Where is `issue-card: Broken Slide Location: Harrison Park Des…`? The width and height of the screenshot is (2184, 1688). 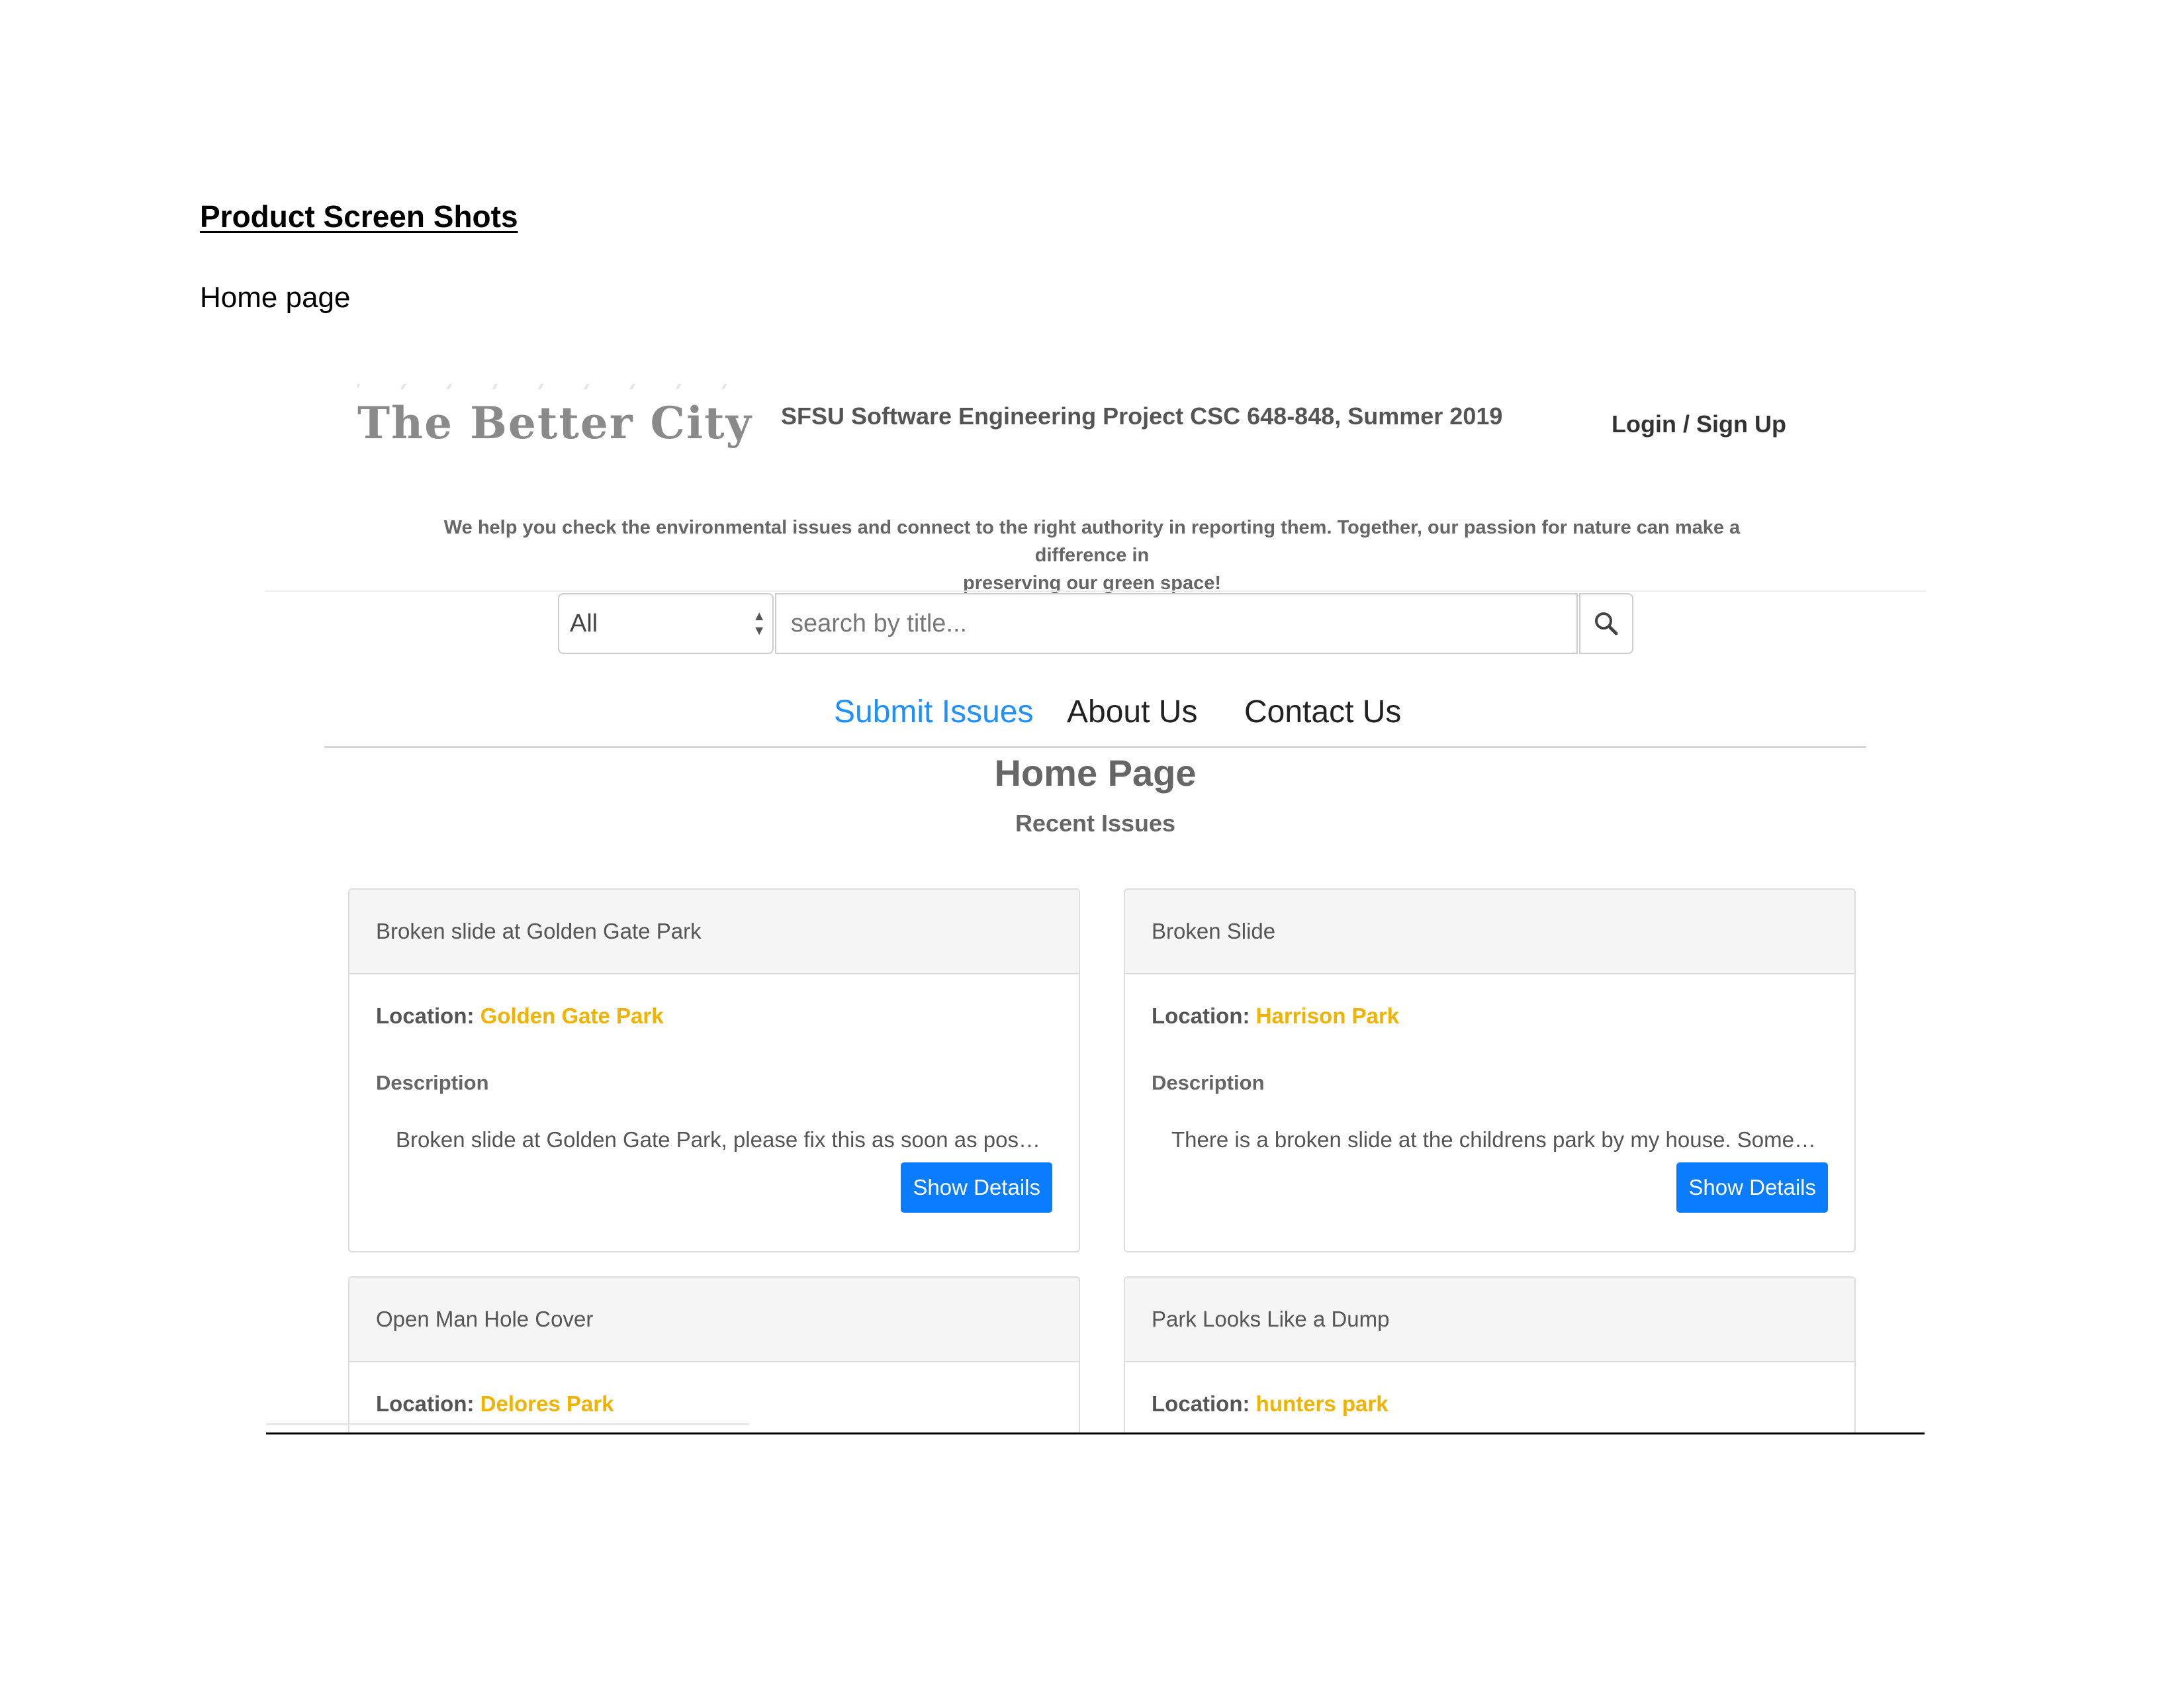
issue-card: Broken Slide Location: Harrison Park Des… is located at coordinates (1490, 1070).